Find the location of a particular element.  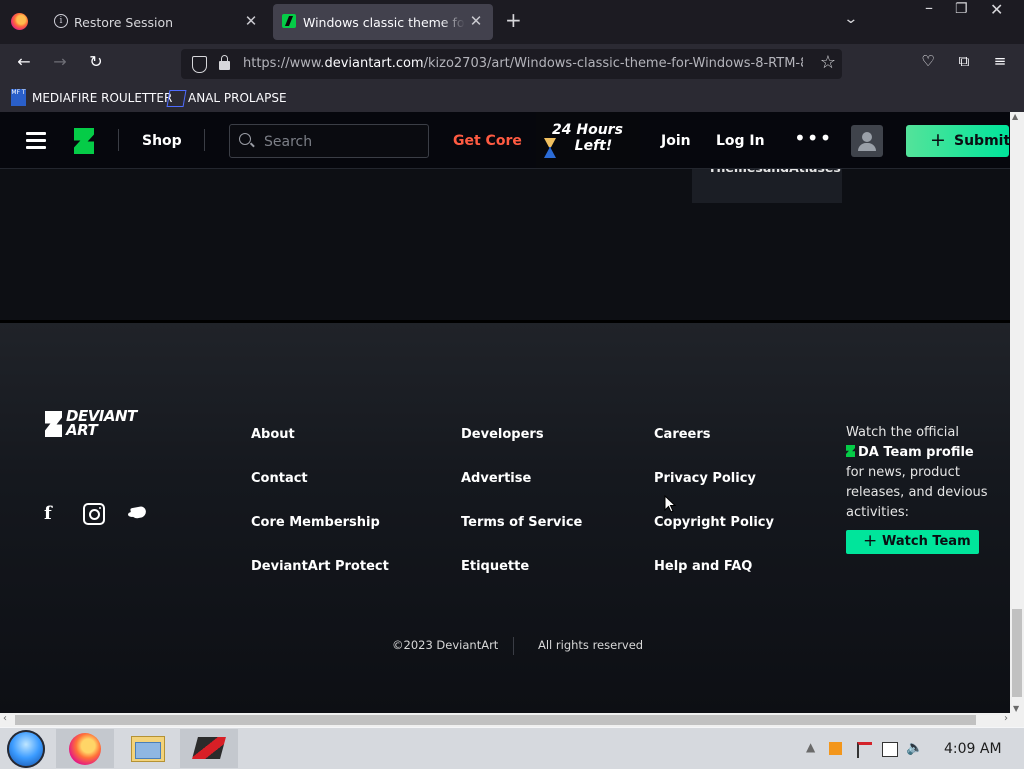

firefox-icon is located at coordinates (85, 749).